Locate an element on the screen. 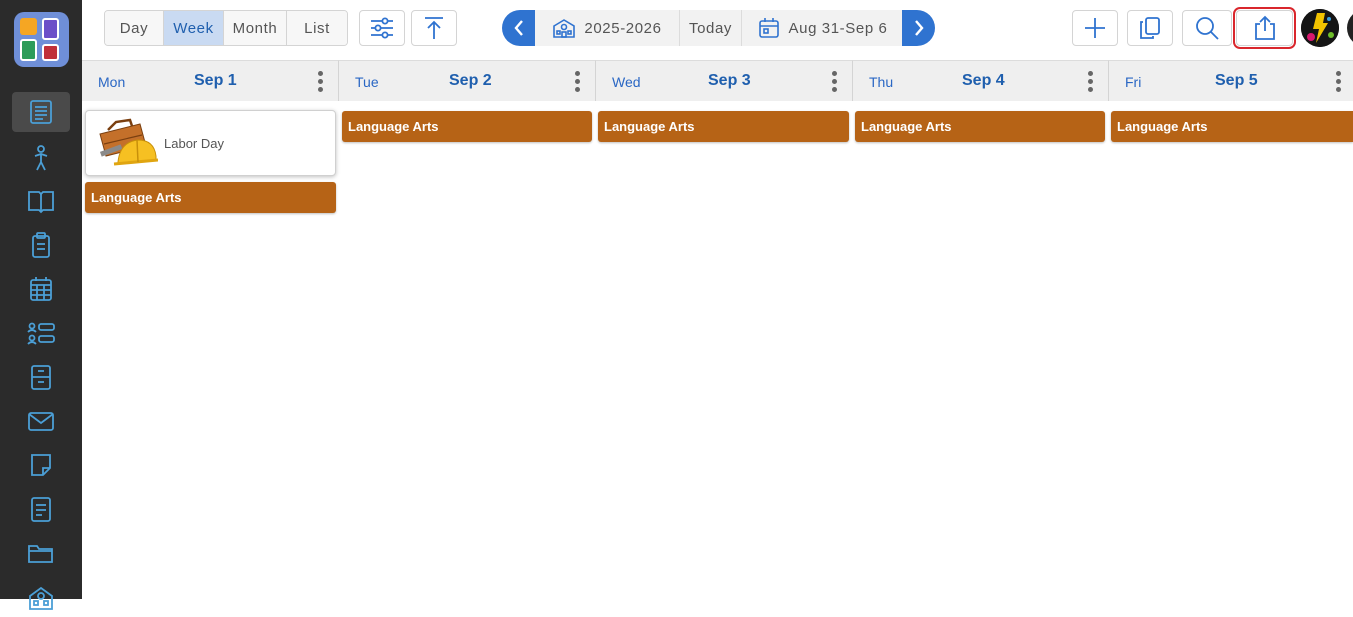 The image size is (1353, 617). sidebar-item-roster is located at coordinates (41, 333).